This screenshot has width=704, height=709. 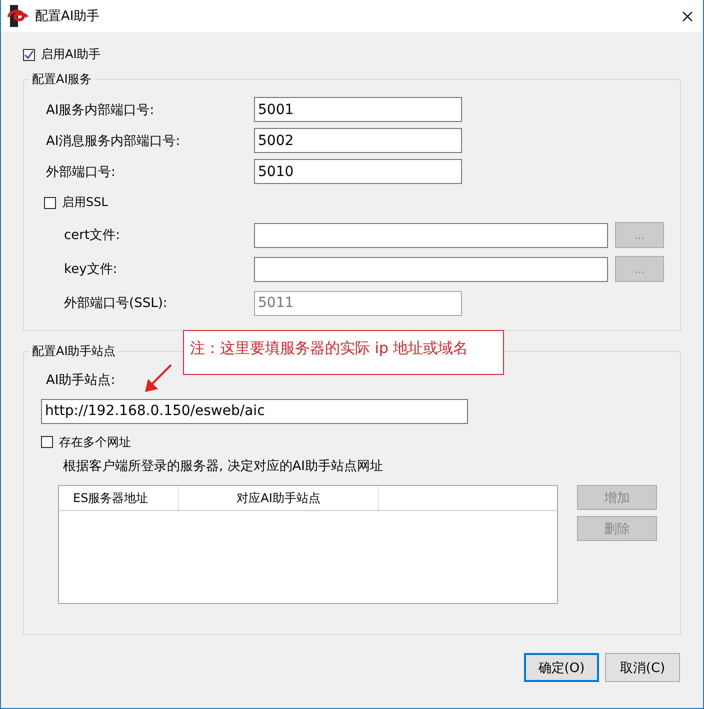 I want to click on input-field: 5002, so click(x=358, y=140).